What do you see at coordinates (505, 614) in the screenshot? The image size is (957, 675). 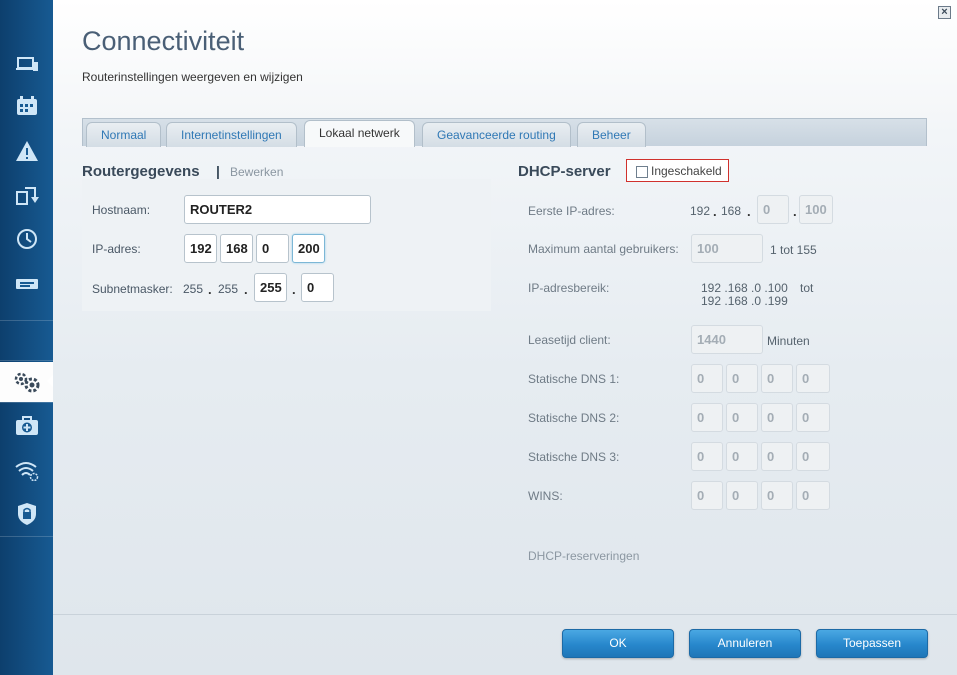 I see `footer-divider` at bounding box center [505, 614].